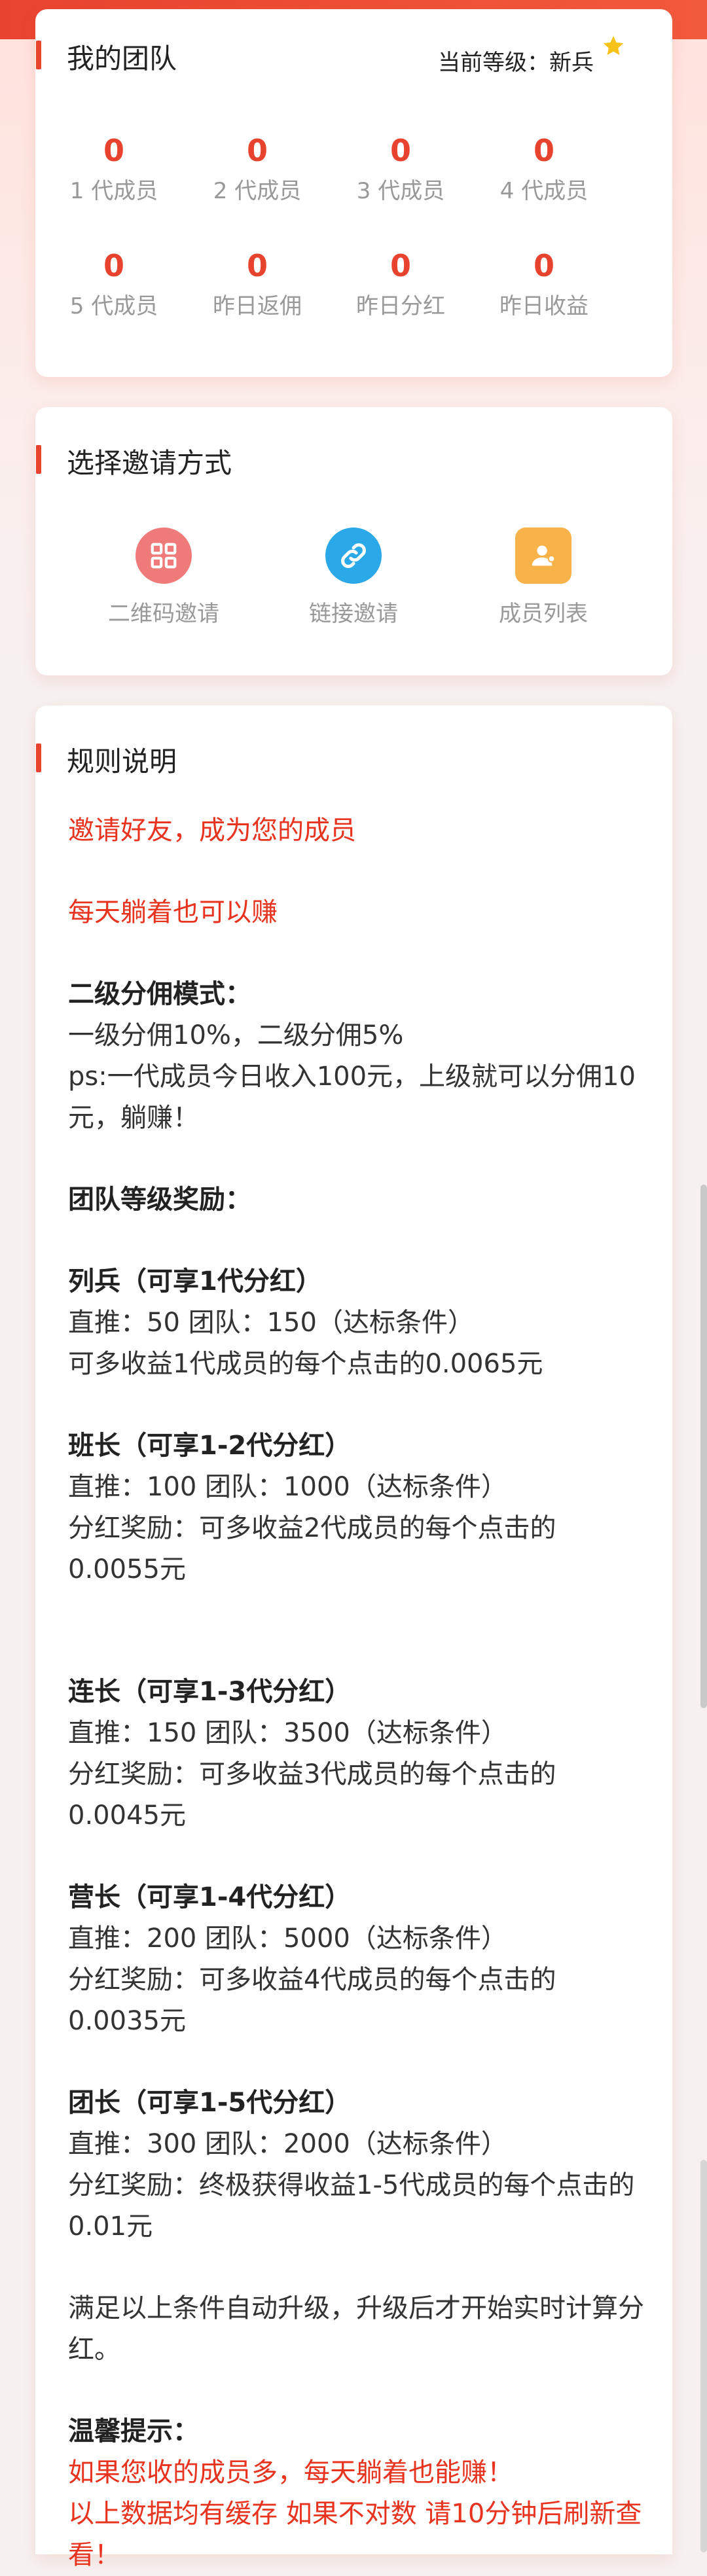 This screenshot has width=707, height=2576. I want to click on invite-option-label: 链接邀请, so click(353, 614).